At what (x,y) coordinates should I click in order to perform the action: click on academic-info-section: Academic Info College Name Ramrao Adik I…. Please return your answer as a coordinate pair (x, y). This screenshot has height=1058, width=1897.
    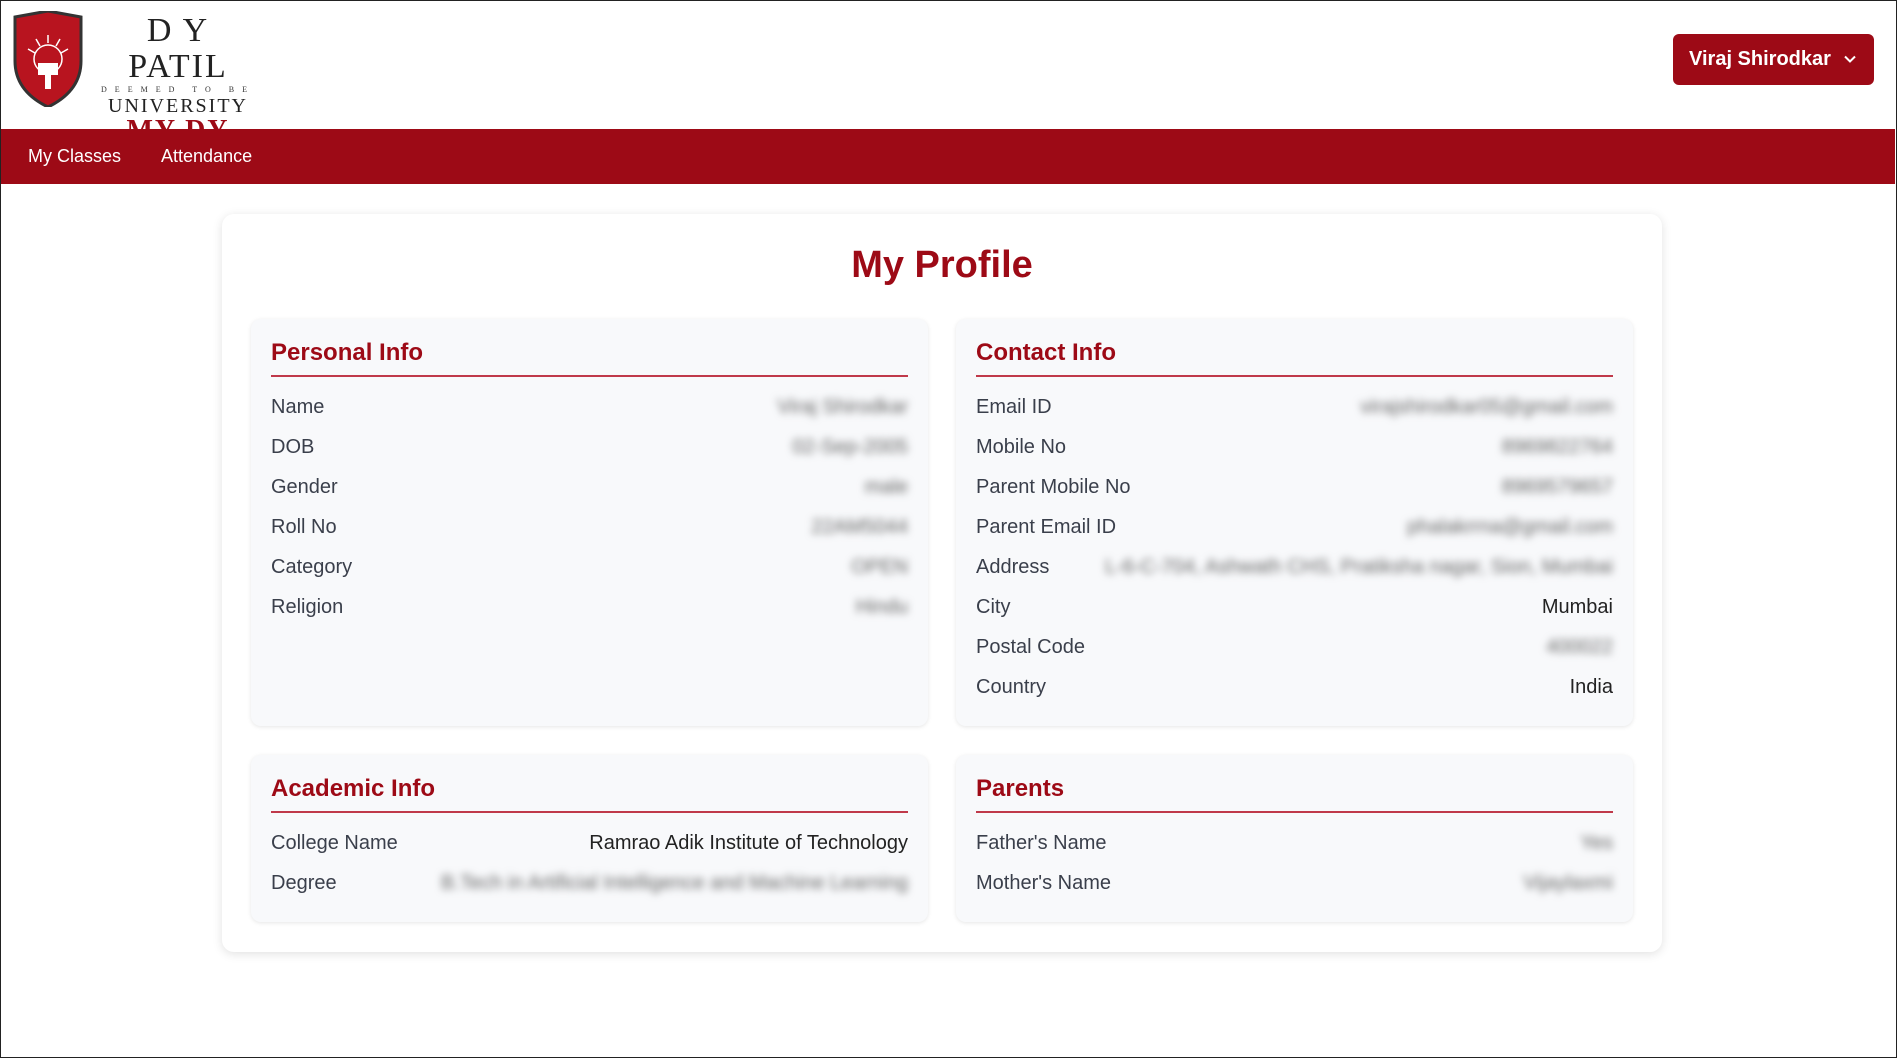
    Looking at the image, I should click on (589, 838).